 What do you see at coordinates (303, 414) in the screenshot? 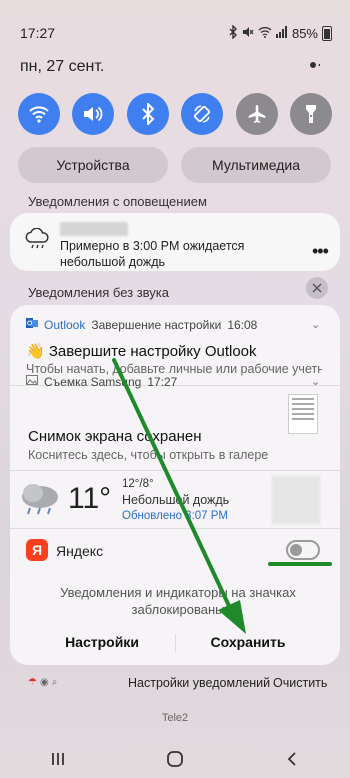
I see `screenshot-thumbnail` at bounding box center [303, 414].